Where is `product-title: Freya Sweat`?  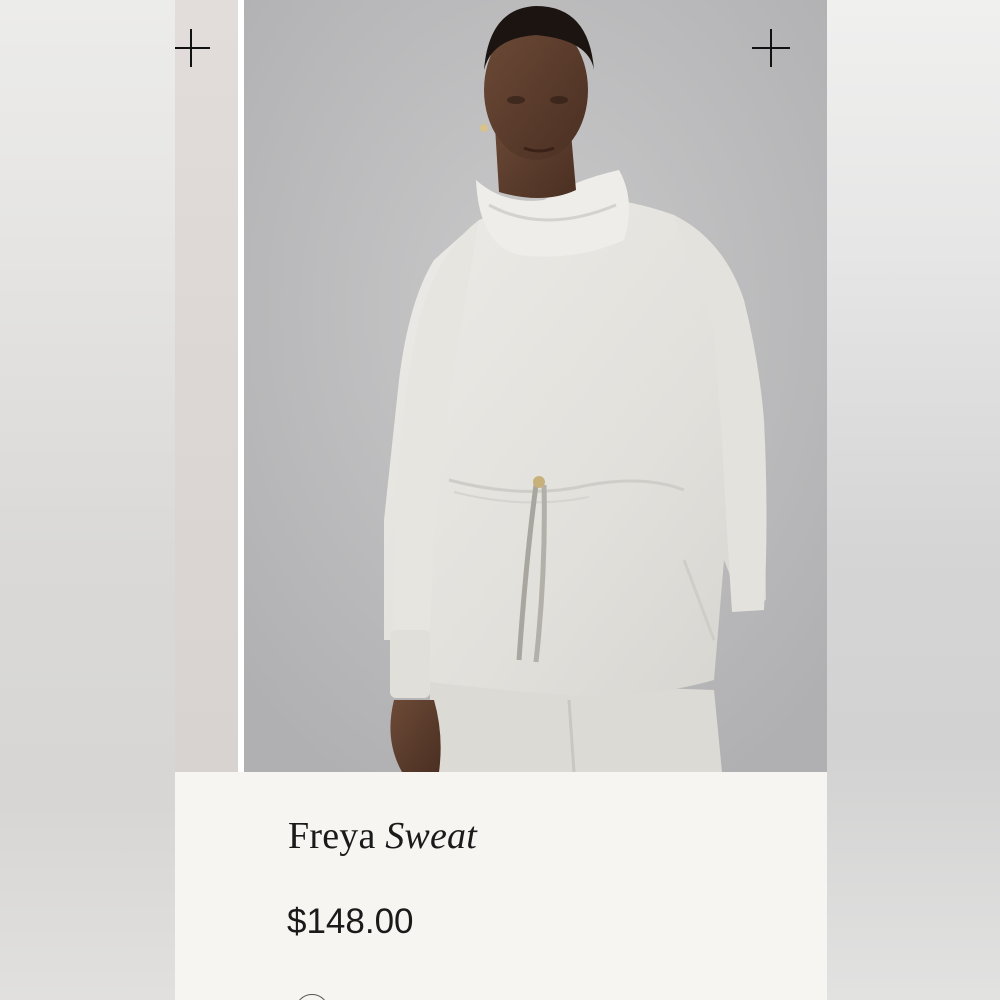
product-title: Freya Sweat is located at coordinates (382, 836).